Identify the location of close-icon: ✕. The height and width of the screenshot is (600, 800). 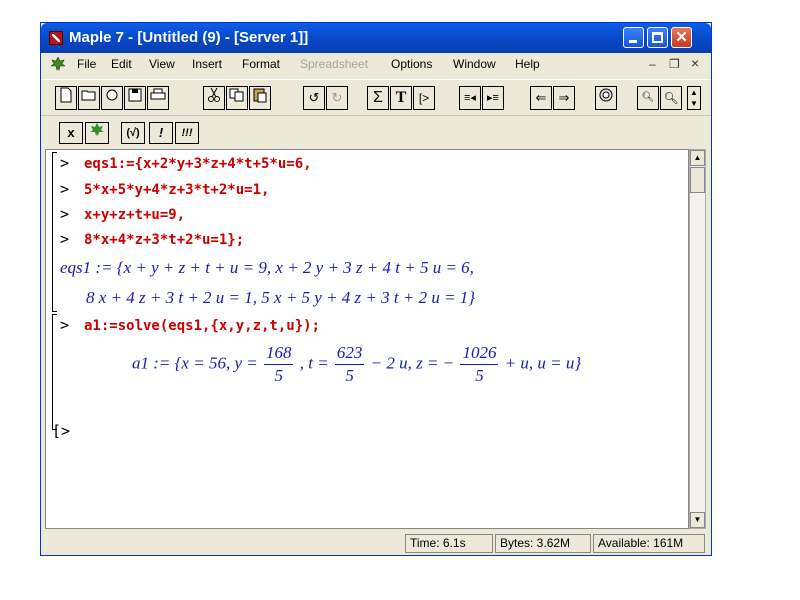
(681, 37).